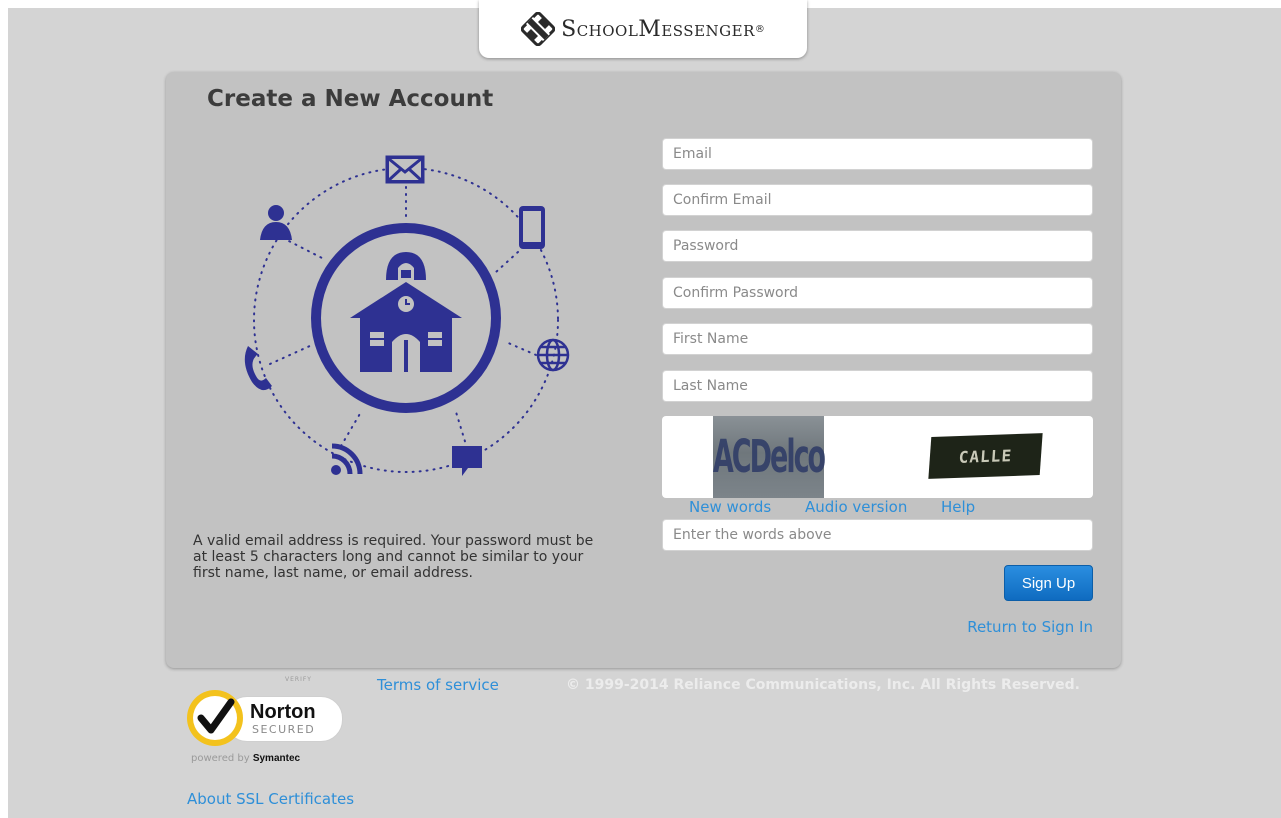 Image resolution: width=1281 pixels, height=818 pixels. I want to click on captcha-audio-link: Audio version, so click(856, 507).